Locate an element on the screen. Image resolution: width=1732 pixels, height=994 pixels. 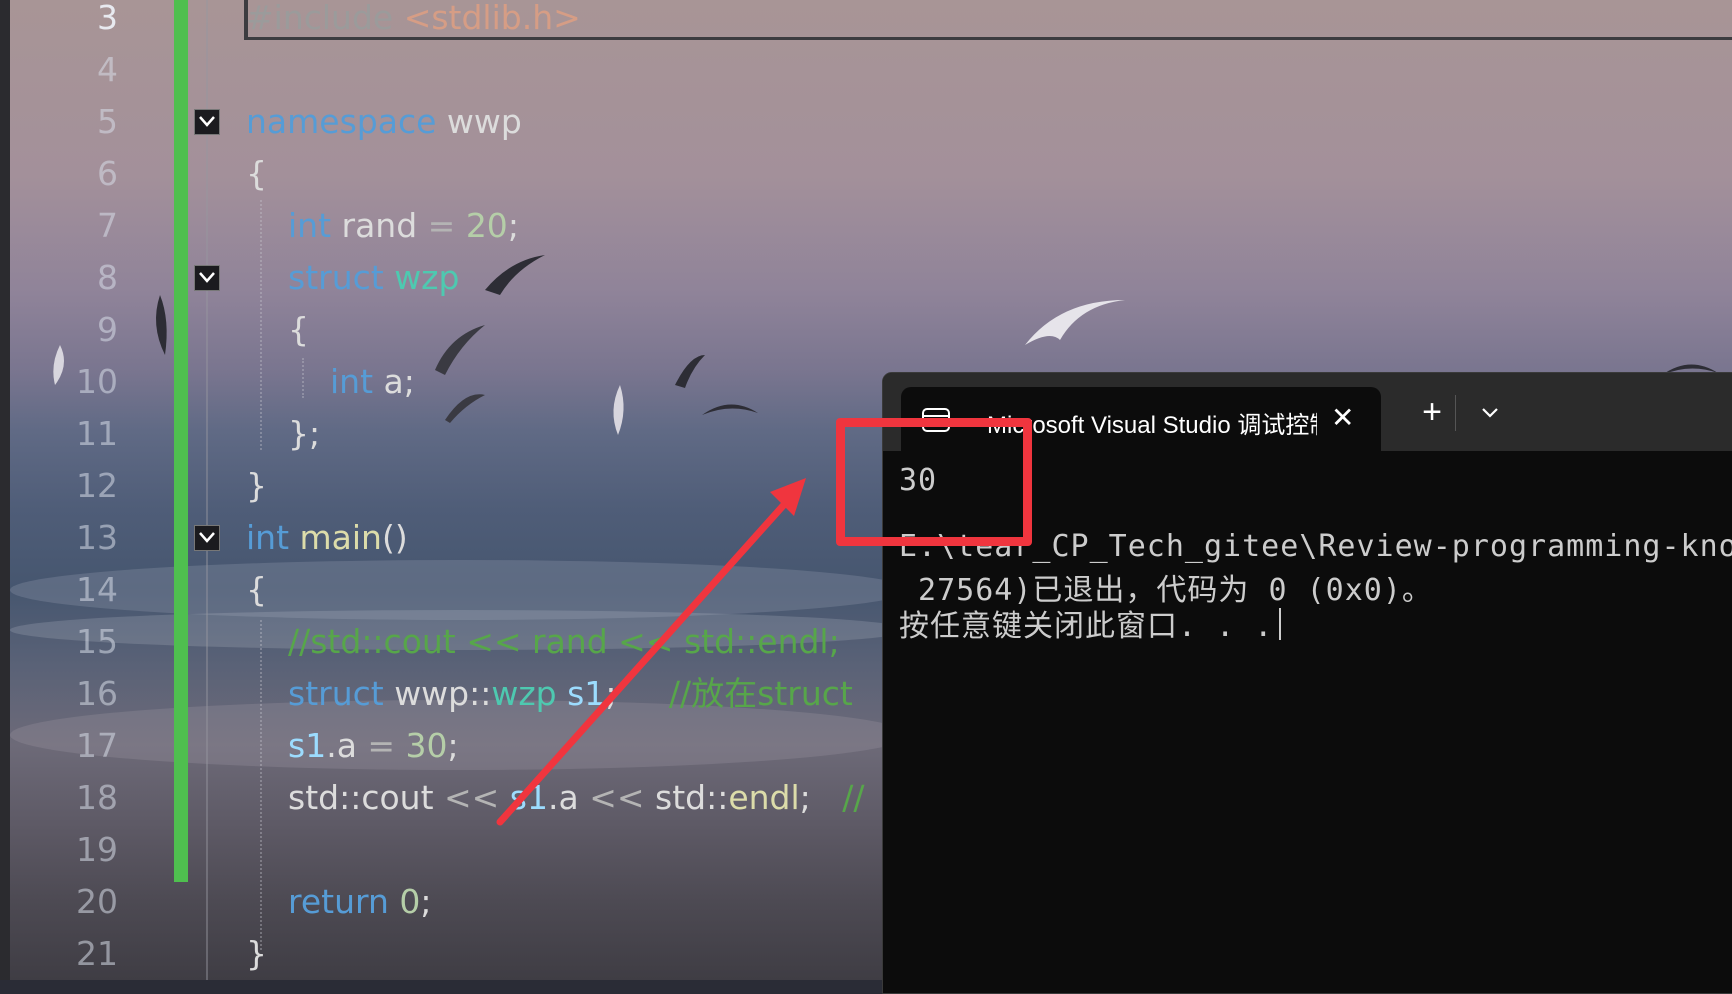
keyword: namespace is located at coordinates (341, 121).